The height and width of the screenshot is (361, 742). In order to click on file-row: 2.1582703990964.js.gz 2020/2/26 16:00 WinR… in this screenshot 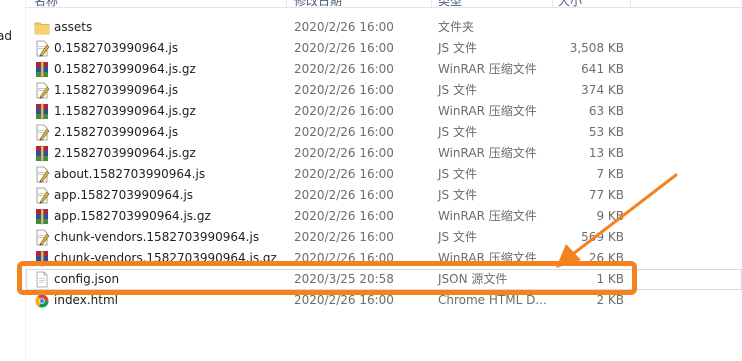, I will do `click(384, 153)`.